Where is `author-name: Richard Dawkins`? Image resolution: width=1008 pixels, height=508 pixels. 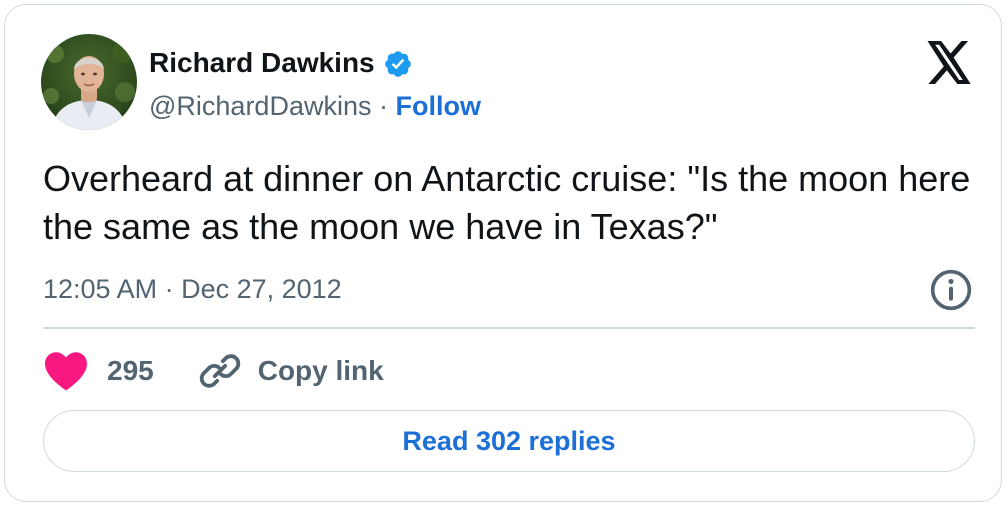 author-name: Richard Dawkins is located at coordinates (262, 63).